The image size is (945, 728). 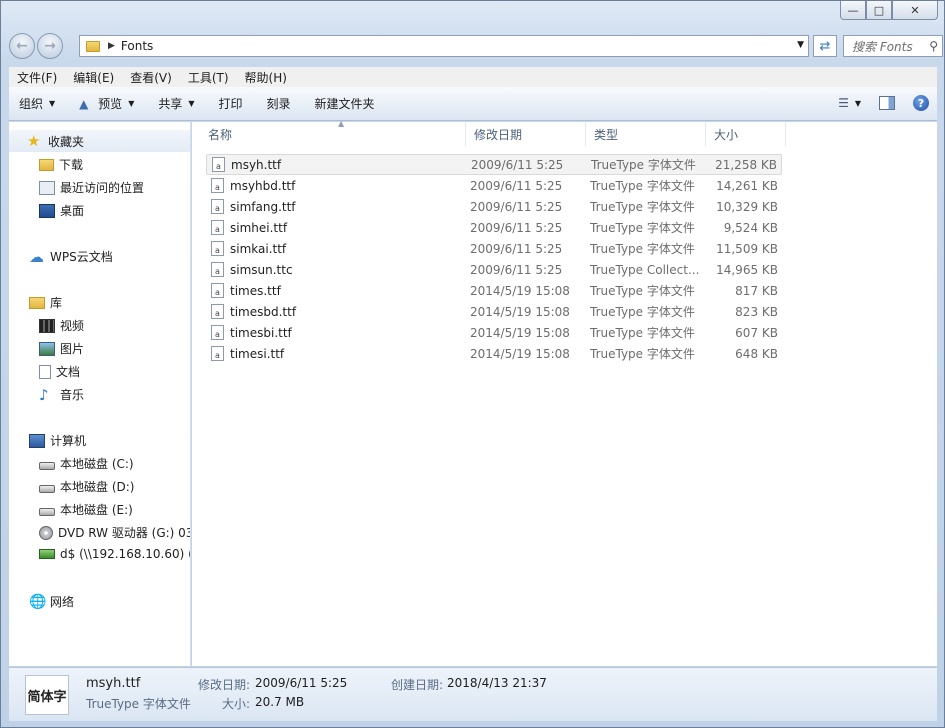 What do you see at coordinates (279, 103) in the screenshot?
I see `burn-button: 刻录` at bounding box center [279, 103].